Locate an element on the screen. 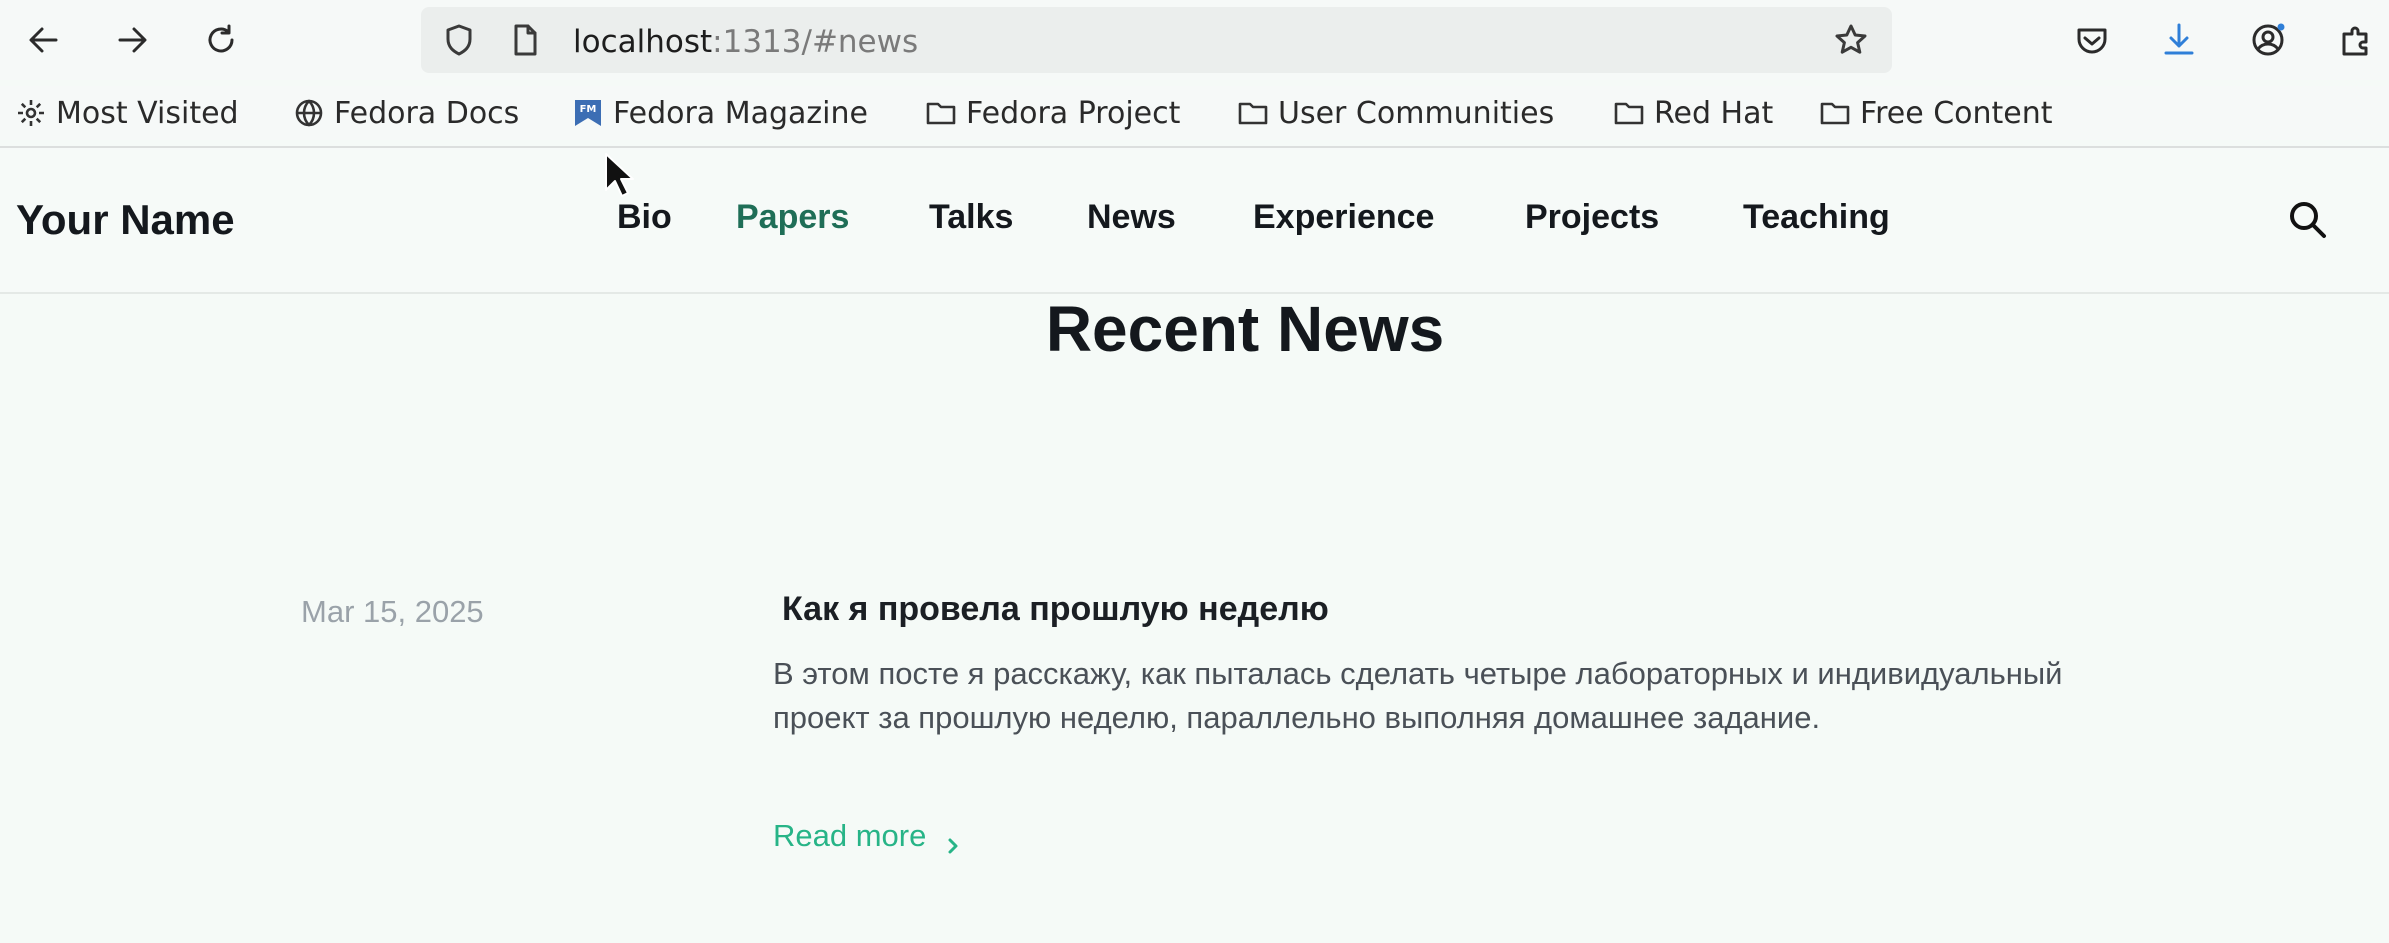  bookmark-fedora-magazine: FM Fedora Magazine is located at coordinates (719, 113).